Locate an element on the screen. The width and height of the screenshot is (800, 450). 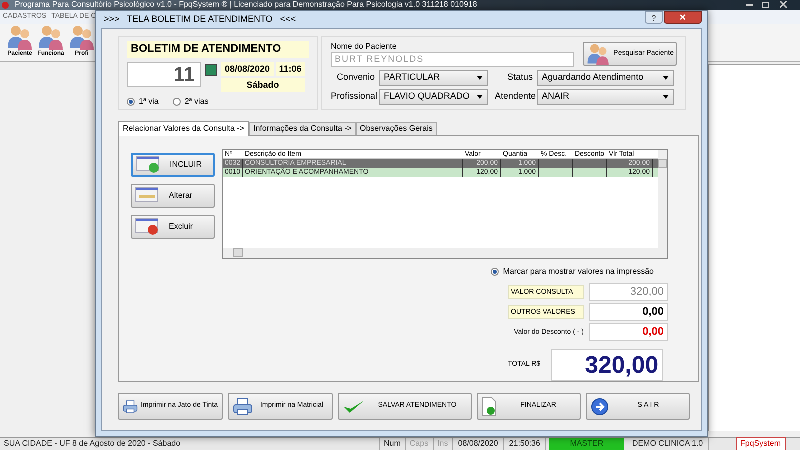
value-field: 320,00 is located at coordinates (628, 292).